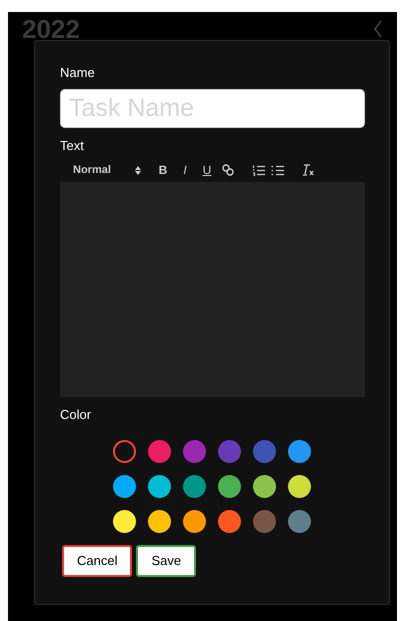  What do you see at coordinates (97, 561) in the screenshot?
I see `cancel-button: Cancel` at bounding box center [97, 561].